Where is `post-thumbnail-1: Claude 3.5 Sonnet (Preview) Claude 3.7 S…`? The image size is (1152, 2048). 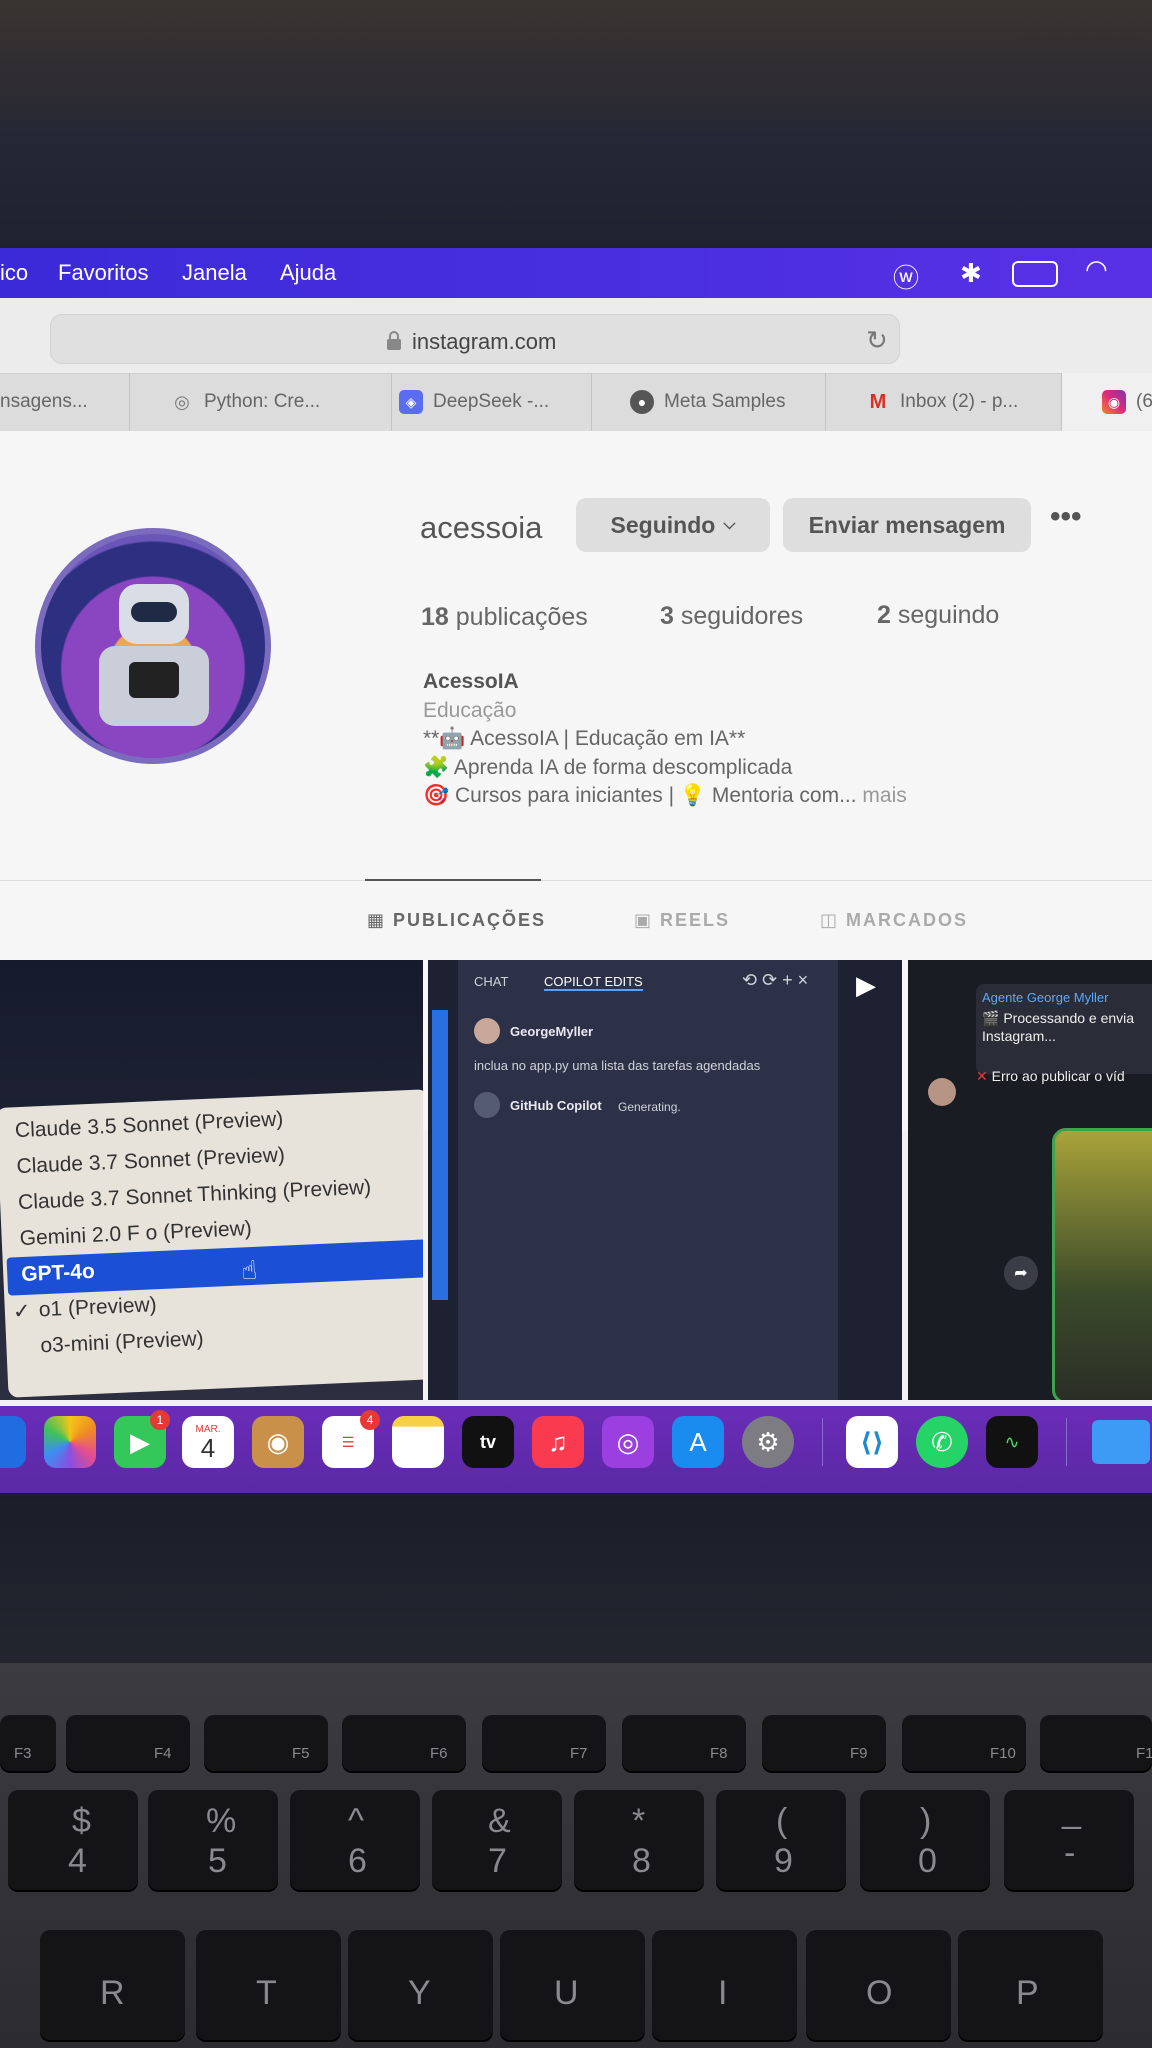 post-thumbnail-1: Claude 3.5 Sonnet (Preview) Claude 3.7 S… is located at coordinates (211, 1180).